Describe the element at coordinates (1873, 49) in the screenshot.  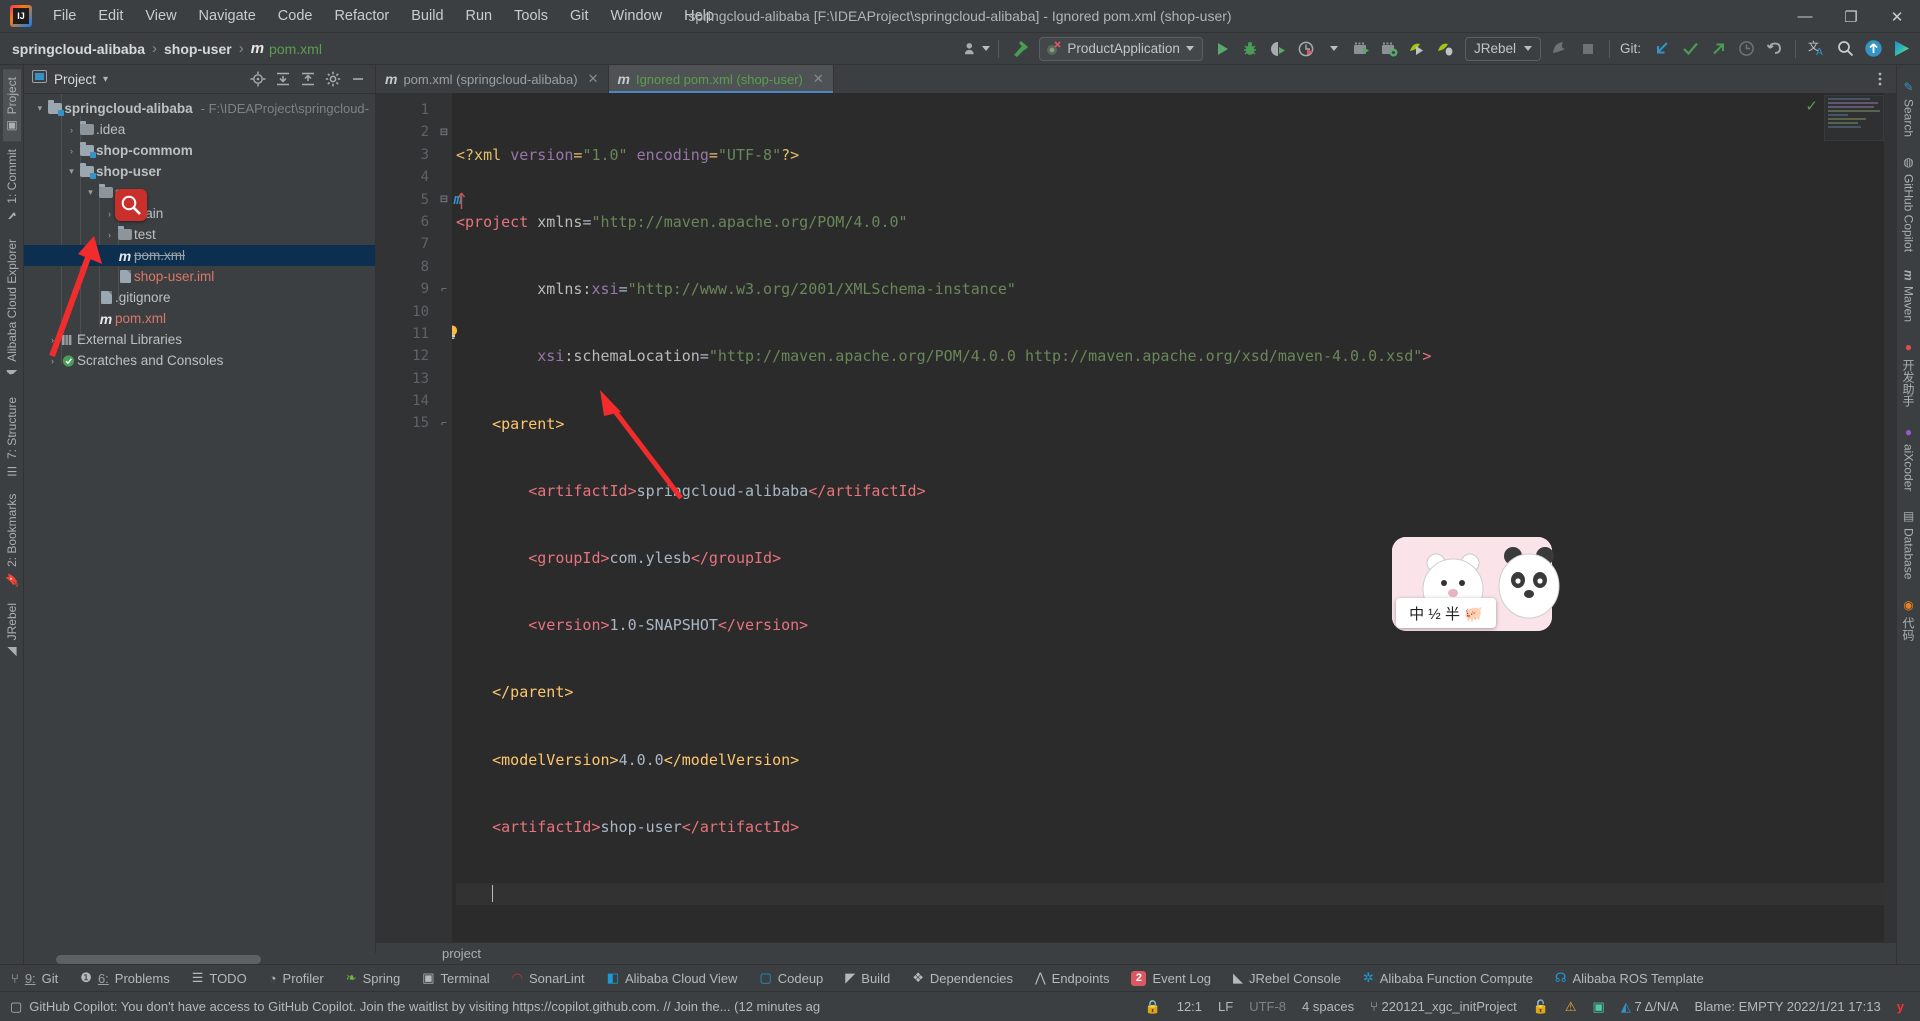
I see `upload-icon` at that location.